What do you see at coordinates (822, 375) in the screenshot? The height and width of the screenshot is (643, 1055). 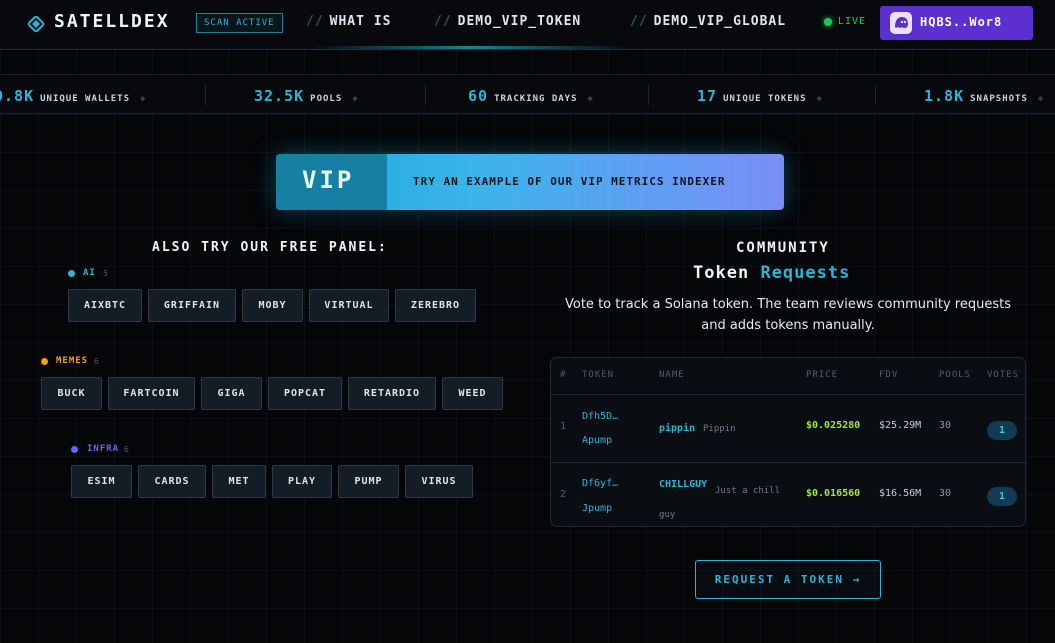 I see `col-header-price: PRICE` at bounding box center [822, 375].